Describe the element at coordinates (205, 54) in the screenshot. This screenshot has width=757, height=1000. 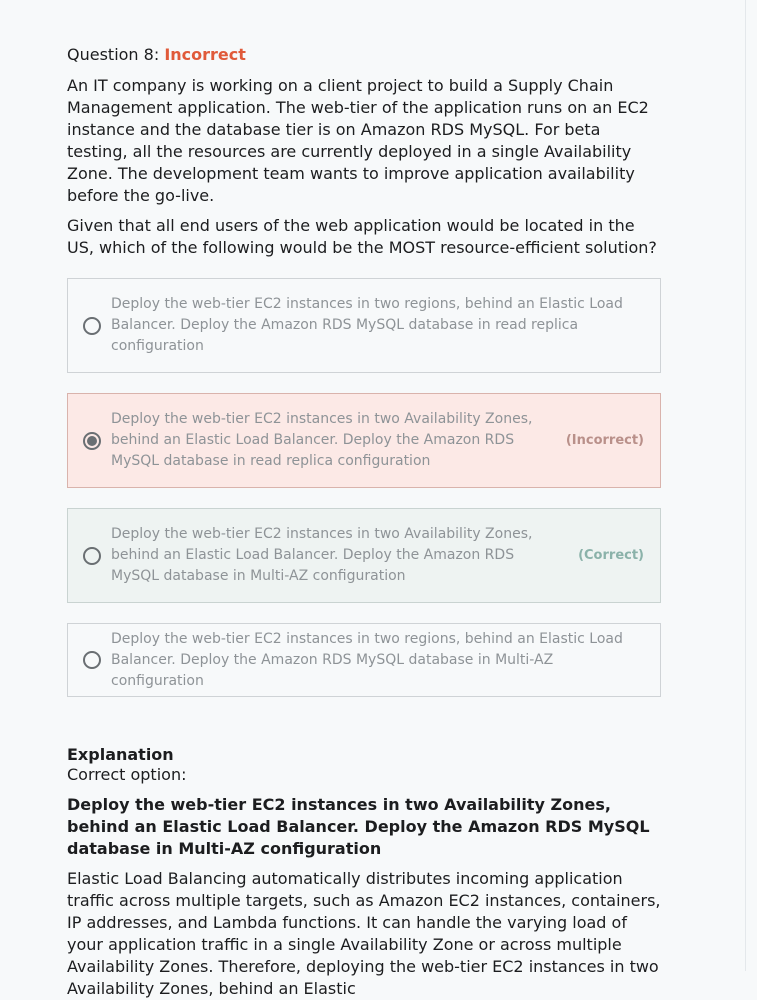
I see `question-status: Incorrect` at that location.